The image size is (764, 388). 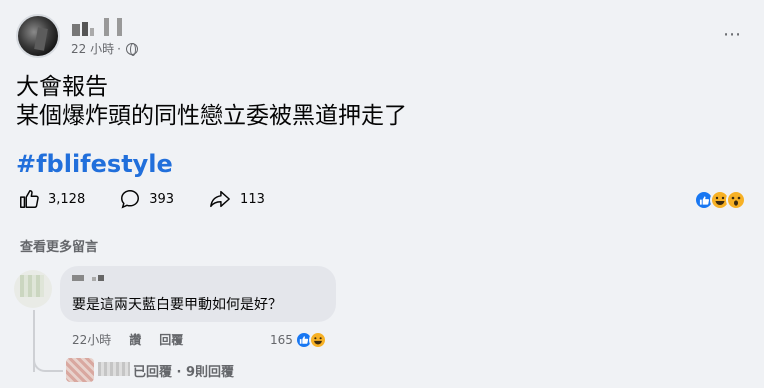 What do you see at coordinates (720, 200) in the screenshot?
I see `reaction-summary` at bounding box center [720, 200].